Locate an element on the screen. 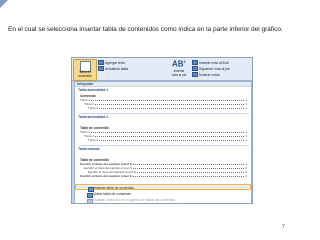  corner-triangle-icon is located at coordinates (4, 4).